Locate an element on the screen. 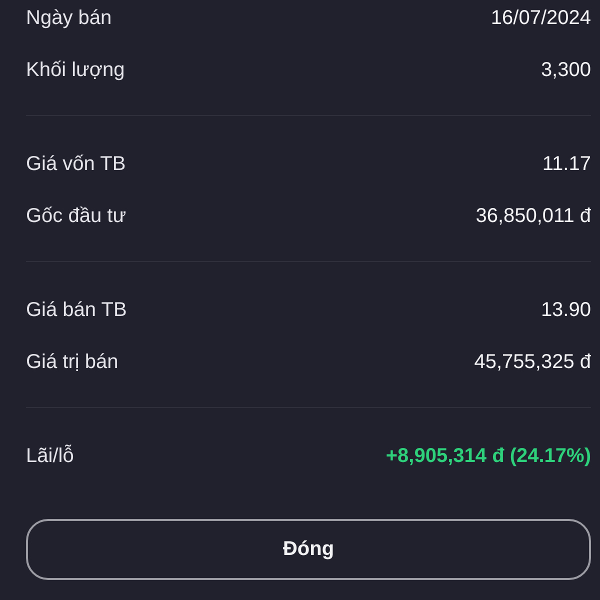  row-value: 36,850,011 đ is located at coordinates (533, 216).